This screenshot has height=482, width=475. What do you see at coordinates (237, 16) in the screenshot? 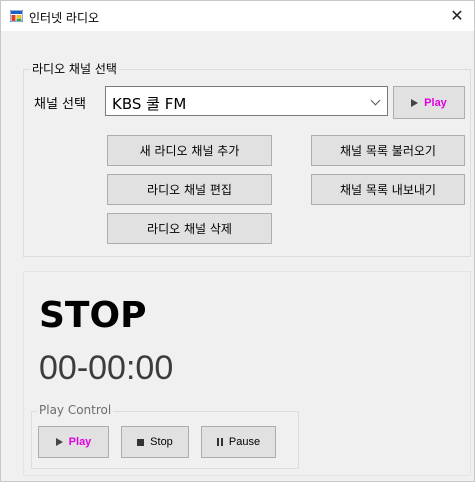
I see `title-bar: 인터넷 라디오 ✕` at bounding box center [237, 16].